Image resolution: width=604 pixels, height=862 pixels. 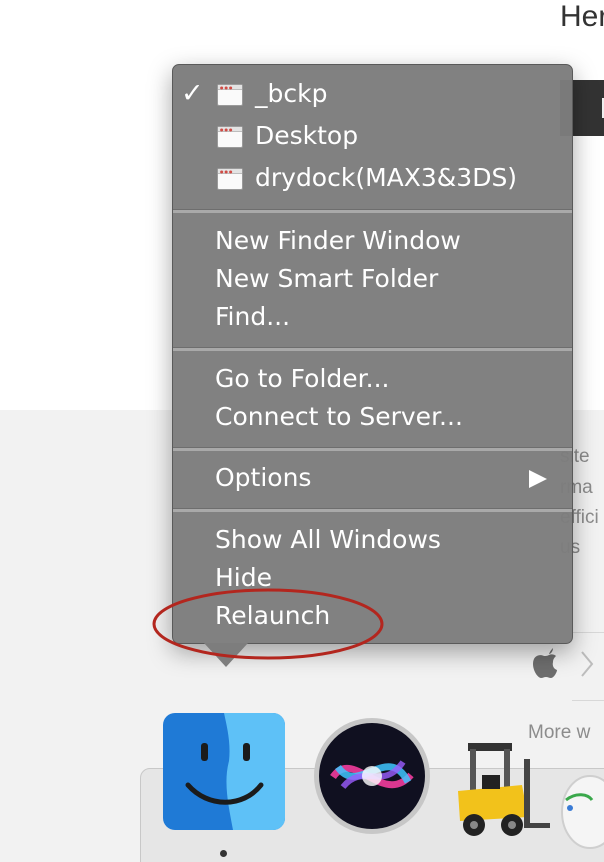 I want to click on breadcrumb-chevron-icon, so click(x=587, y=664).